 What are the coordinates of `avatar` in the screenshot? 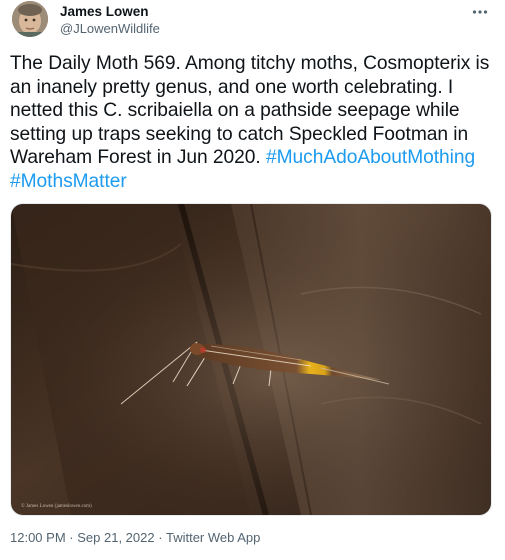 It's located at (30, 19).